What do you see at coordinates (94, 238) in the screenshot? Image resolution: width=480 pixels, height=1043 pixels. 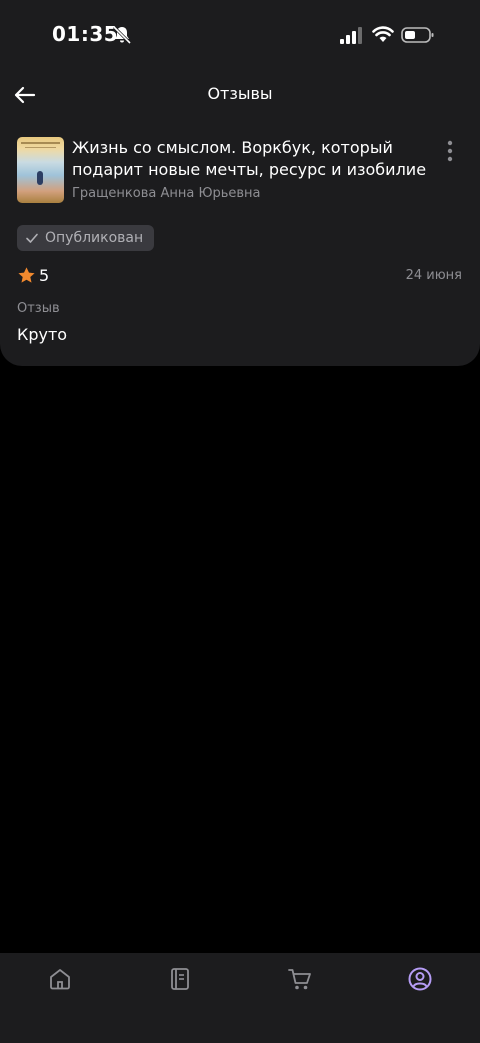 I see `status-badge-label: Опубликован` at bounding box center [94, 238].